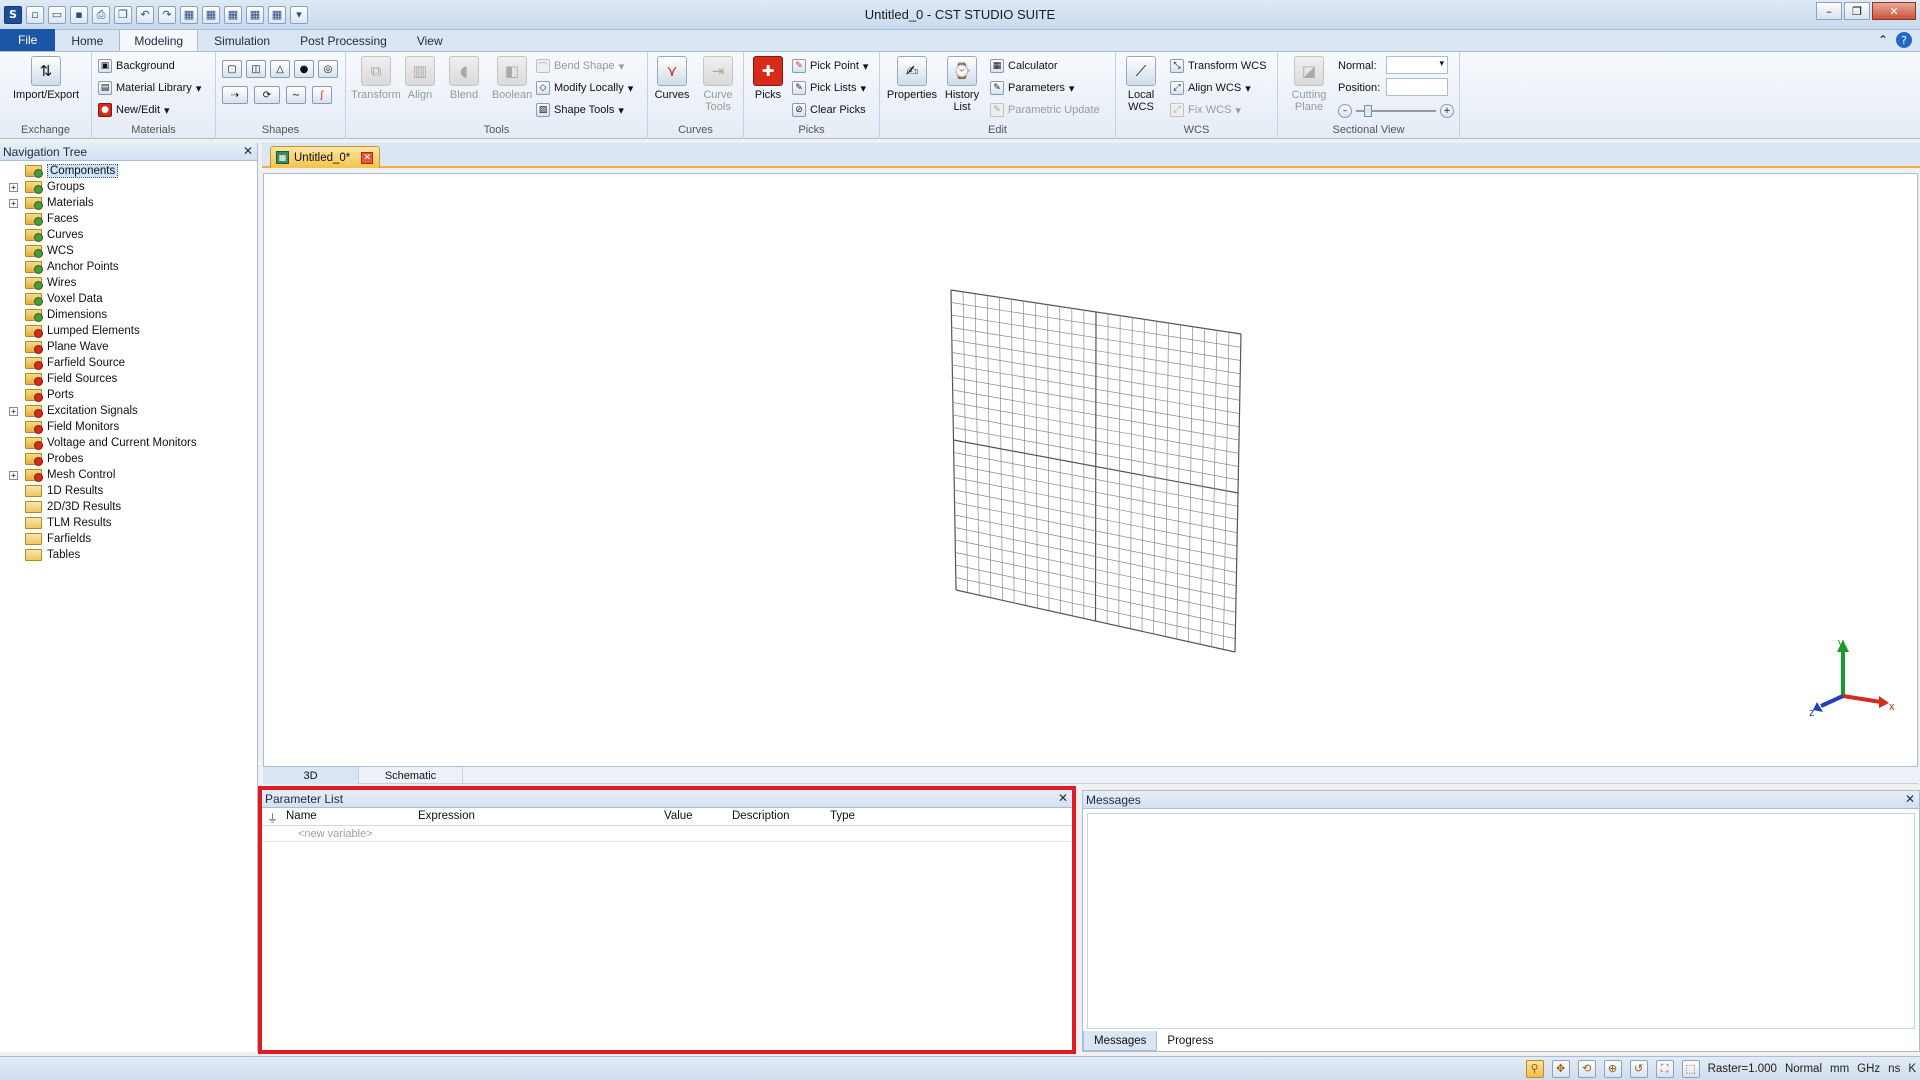 The image size is (1920, 1080). I want to click on local-wcs-button: ⟋ Local WCS, so click(1141, 87).